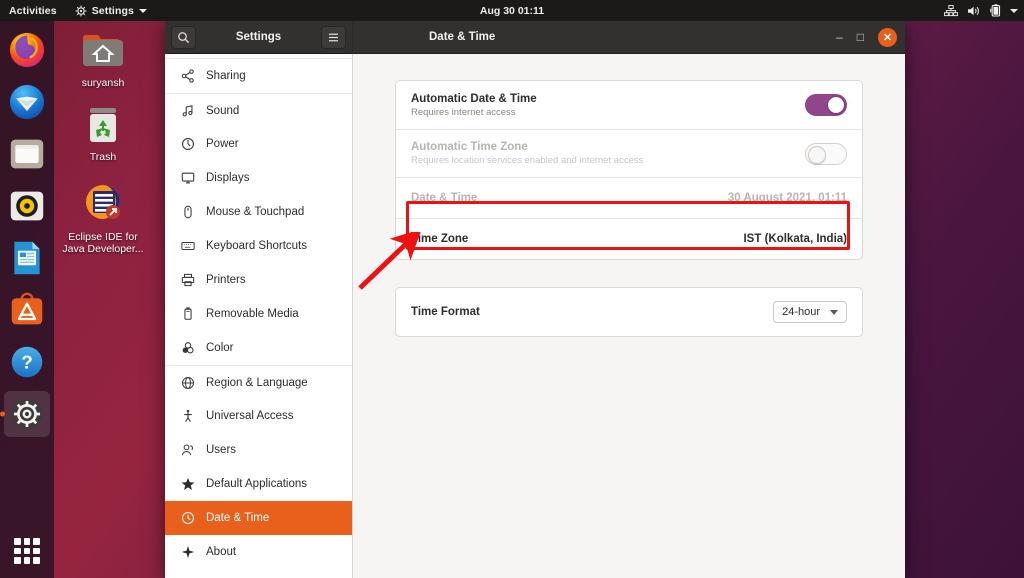 This screenshot has height=578, width=1024. What do you see at coordinates (187, 212) in the screenshot?
I see `mouse-icon` at bounding box center [187, 212].